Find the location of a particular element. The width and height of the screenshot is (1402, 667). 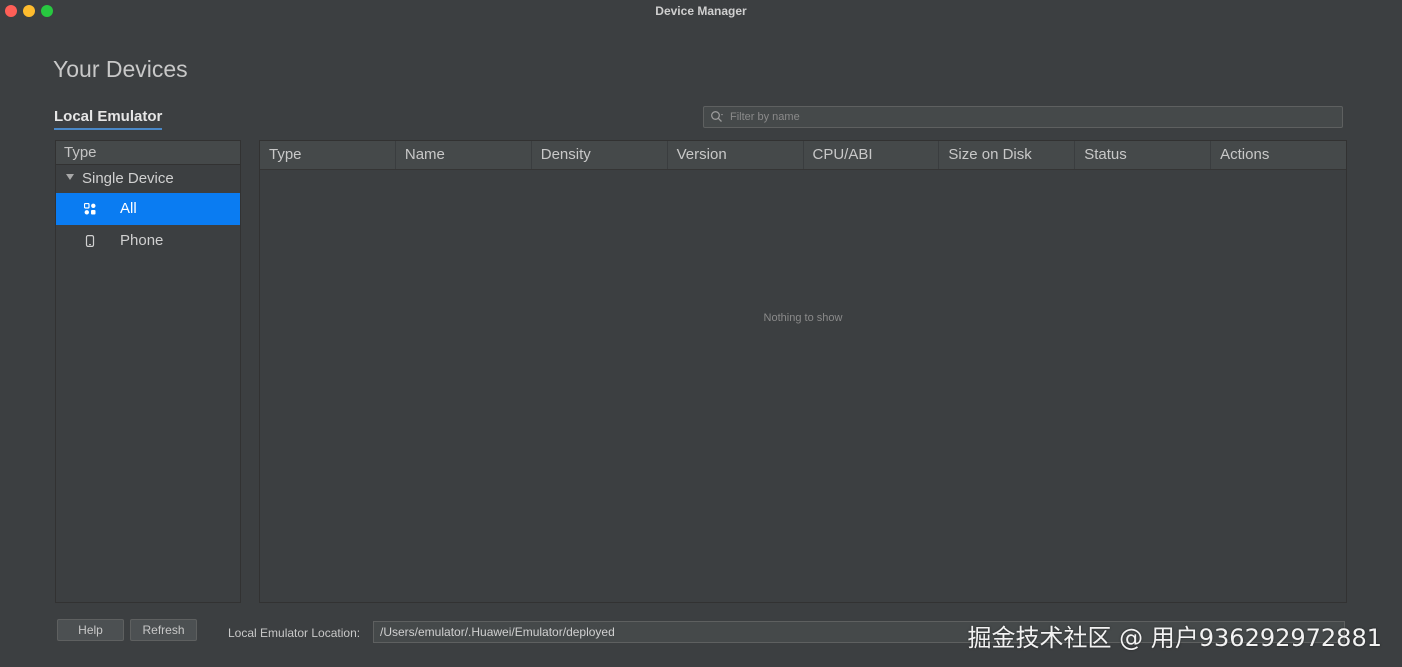

column-header-size-on-disk: Size on Disk is located at coordinates (1007, 155).